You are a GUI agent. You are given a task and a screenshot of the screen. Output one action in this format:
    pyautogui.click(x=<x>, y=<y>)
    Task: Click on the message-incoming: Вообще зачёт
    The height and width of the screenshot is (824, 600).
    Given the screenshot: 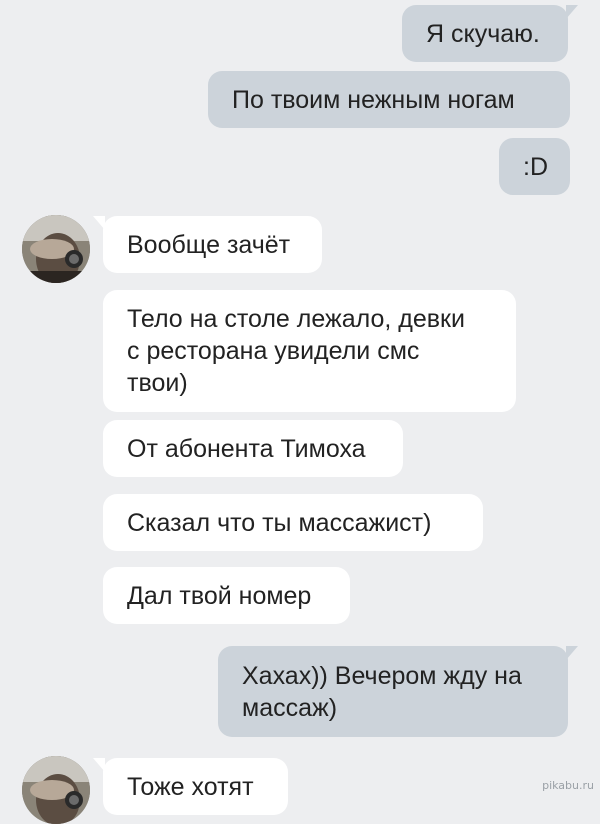 What is the action you would take?
    pyautogui.click(x=207, y=244)
    